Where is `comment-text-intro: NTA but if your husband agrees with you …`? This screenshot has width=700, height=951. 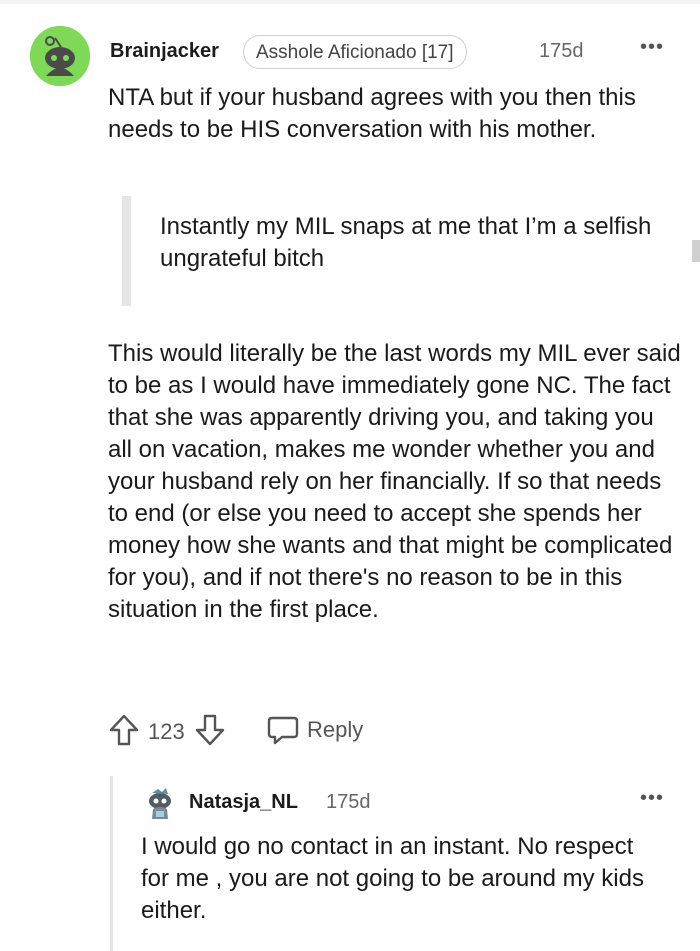
comment-text-intro: NTA but if your husband agrees with you … is located at coordinates (372, 113).